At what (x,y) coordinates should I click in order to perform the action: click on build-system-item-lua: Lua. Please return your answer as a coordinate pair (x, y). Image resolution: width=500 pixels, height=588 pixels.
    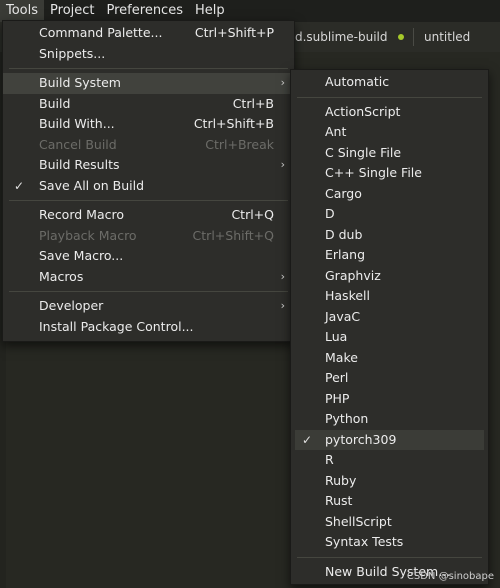
    Looking at the image, I should click on (389, 337).